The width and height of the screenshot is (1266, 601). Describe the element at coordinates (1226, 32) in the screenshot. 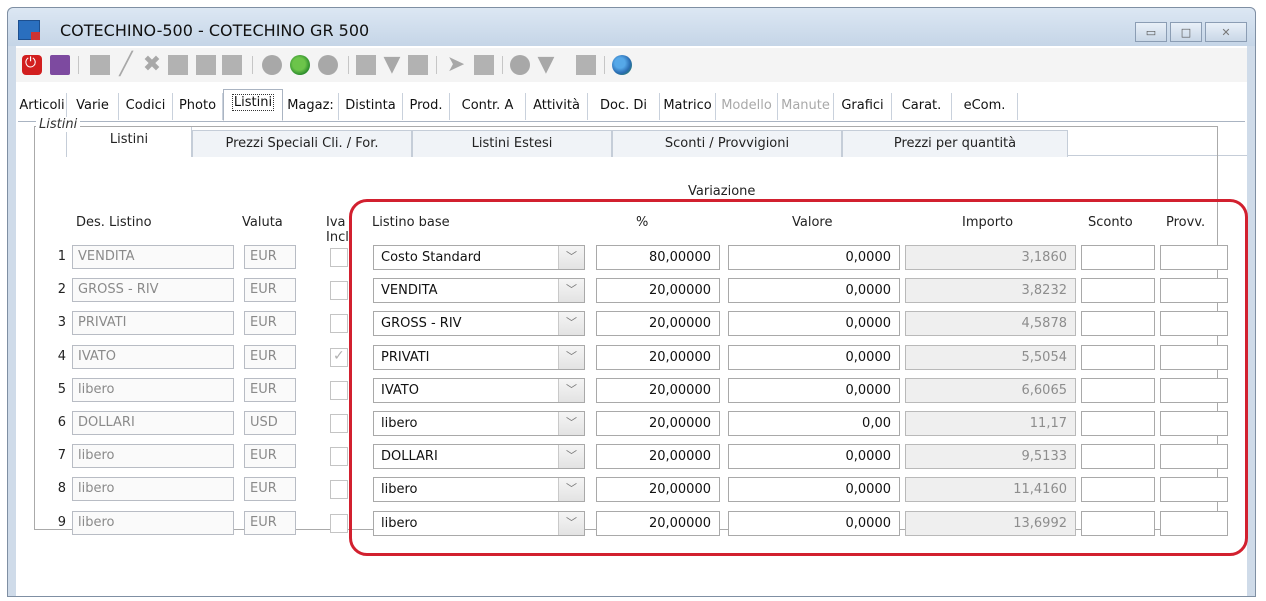

I see `close-button: ✕` at that location.